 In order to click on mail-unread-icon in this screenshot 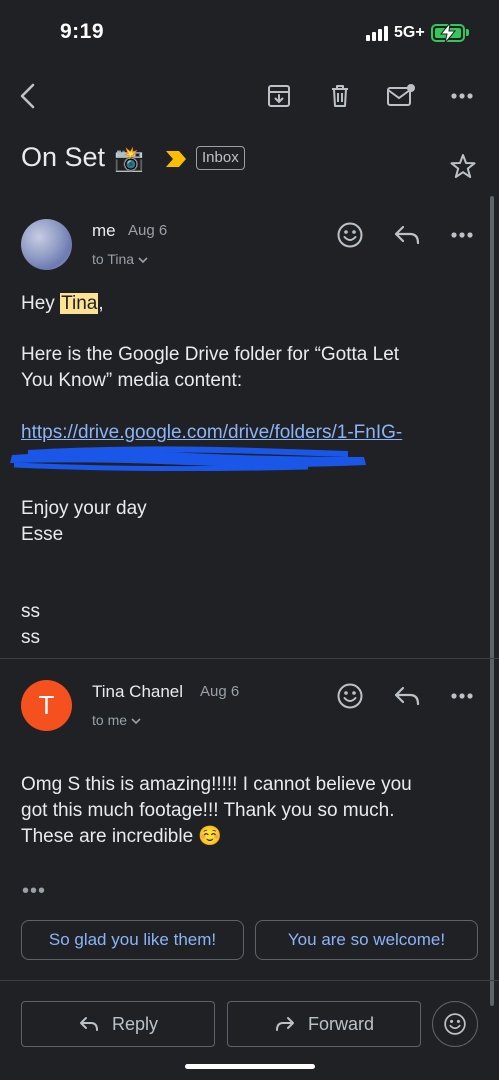, I will do `click(401, 95)`.